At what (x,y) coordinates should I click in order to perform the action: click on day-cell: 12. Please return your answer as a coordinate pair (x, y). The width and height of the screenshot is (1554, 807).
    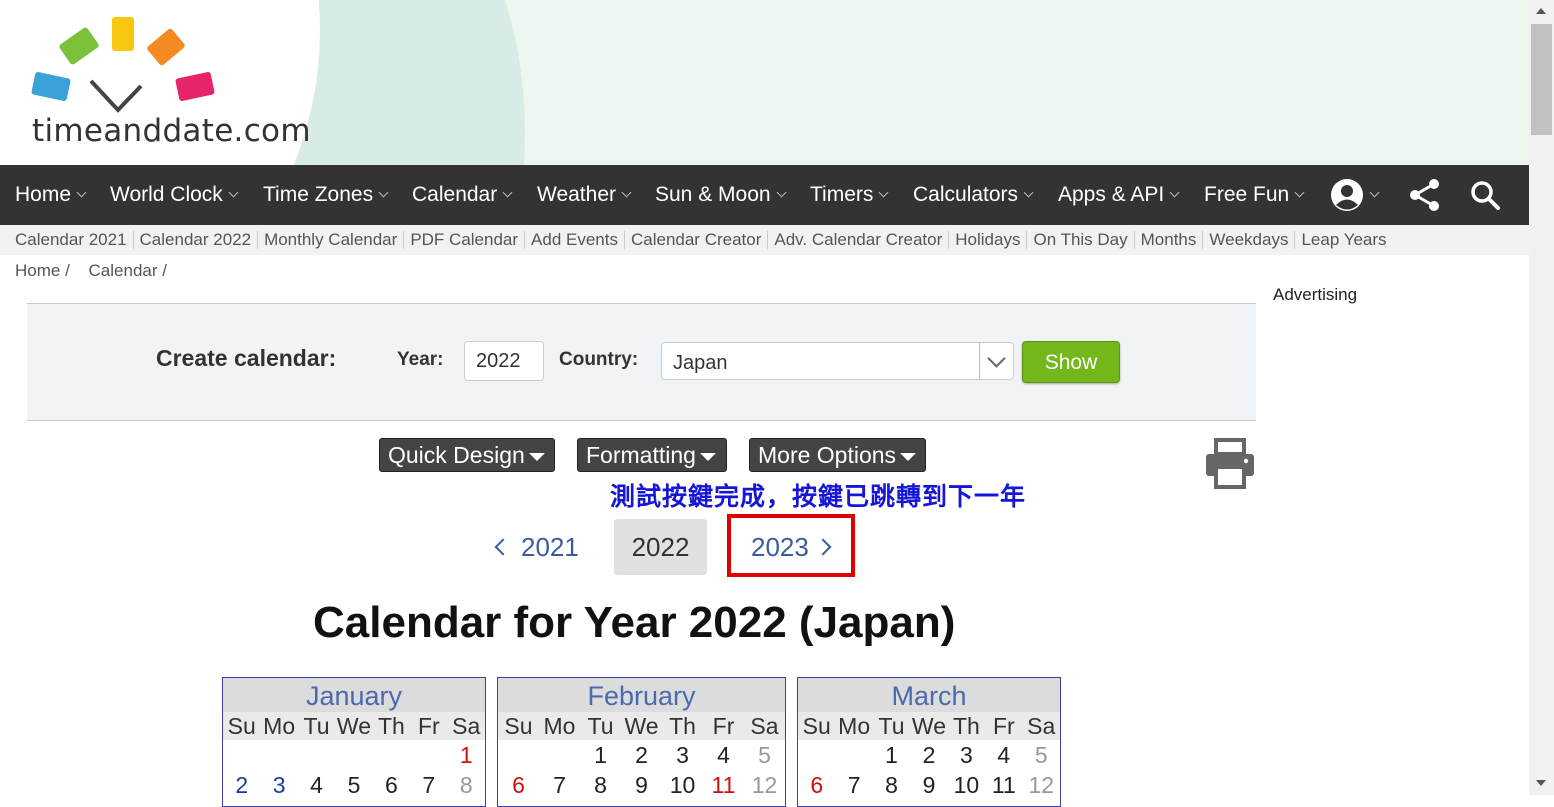
    Looking at the image, I should click on (1041, 785).